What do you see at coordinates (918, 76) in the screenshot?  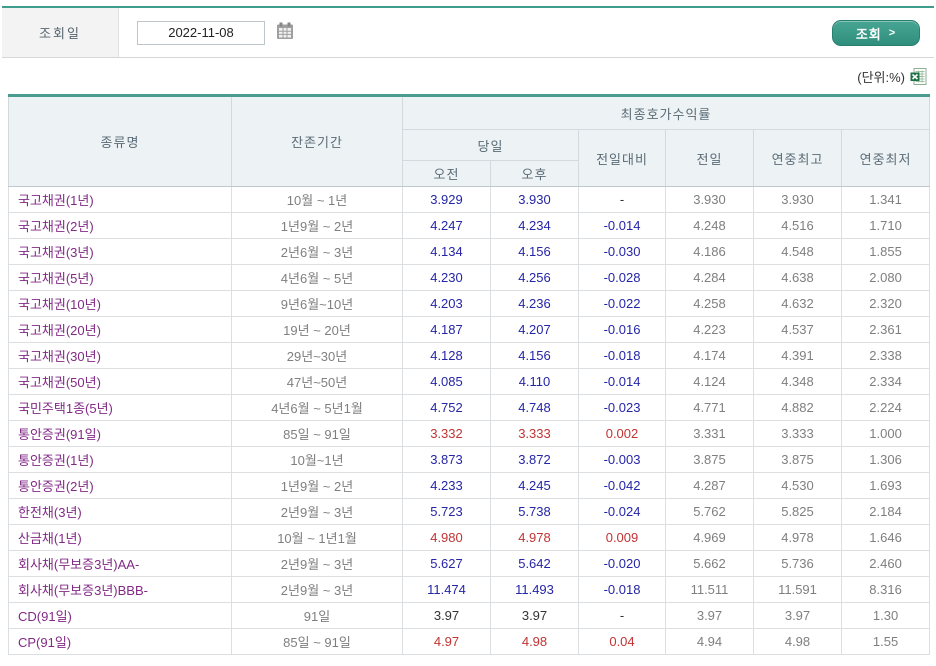 I see `excel-icon` at bounding box center [918, 76].